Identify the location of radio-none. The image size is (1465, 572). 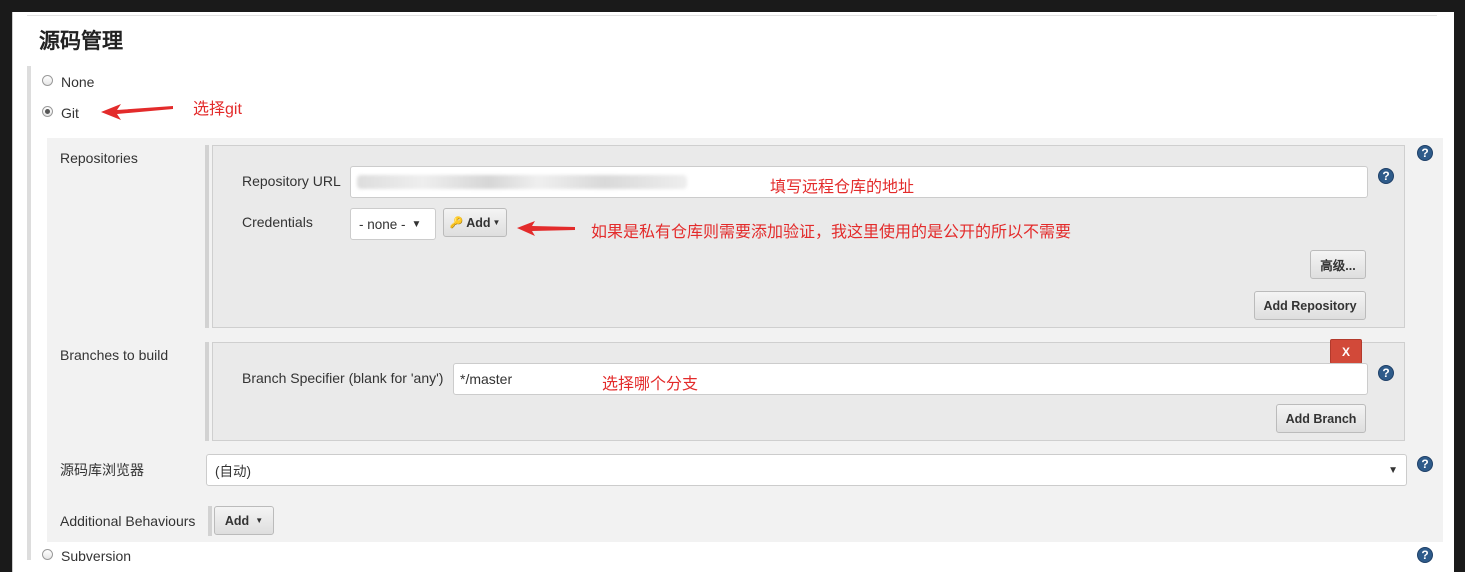
(47, 80).